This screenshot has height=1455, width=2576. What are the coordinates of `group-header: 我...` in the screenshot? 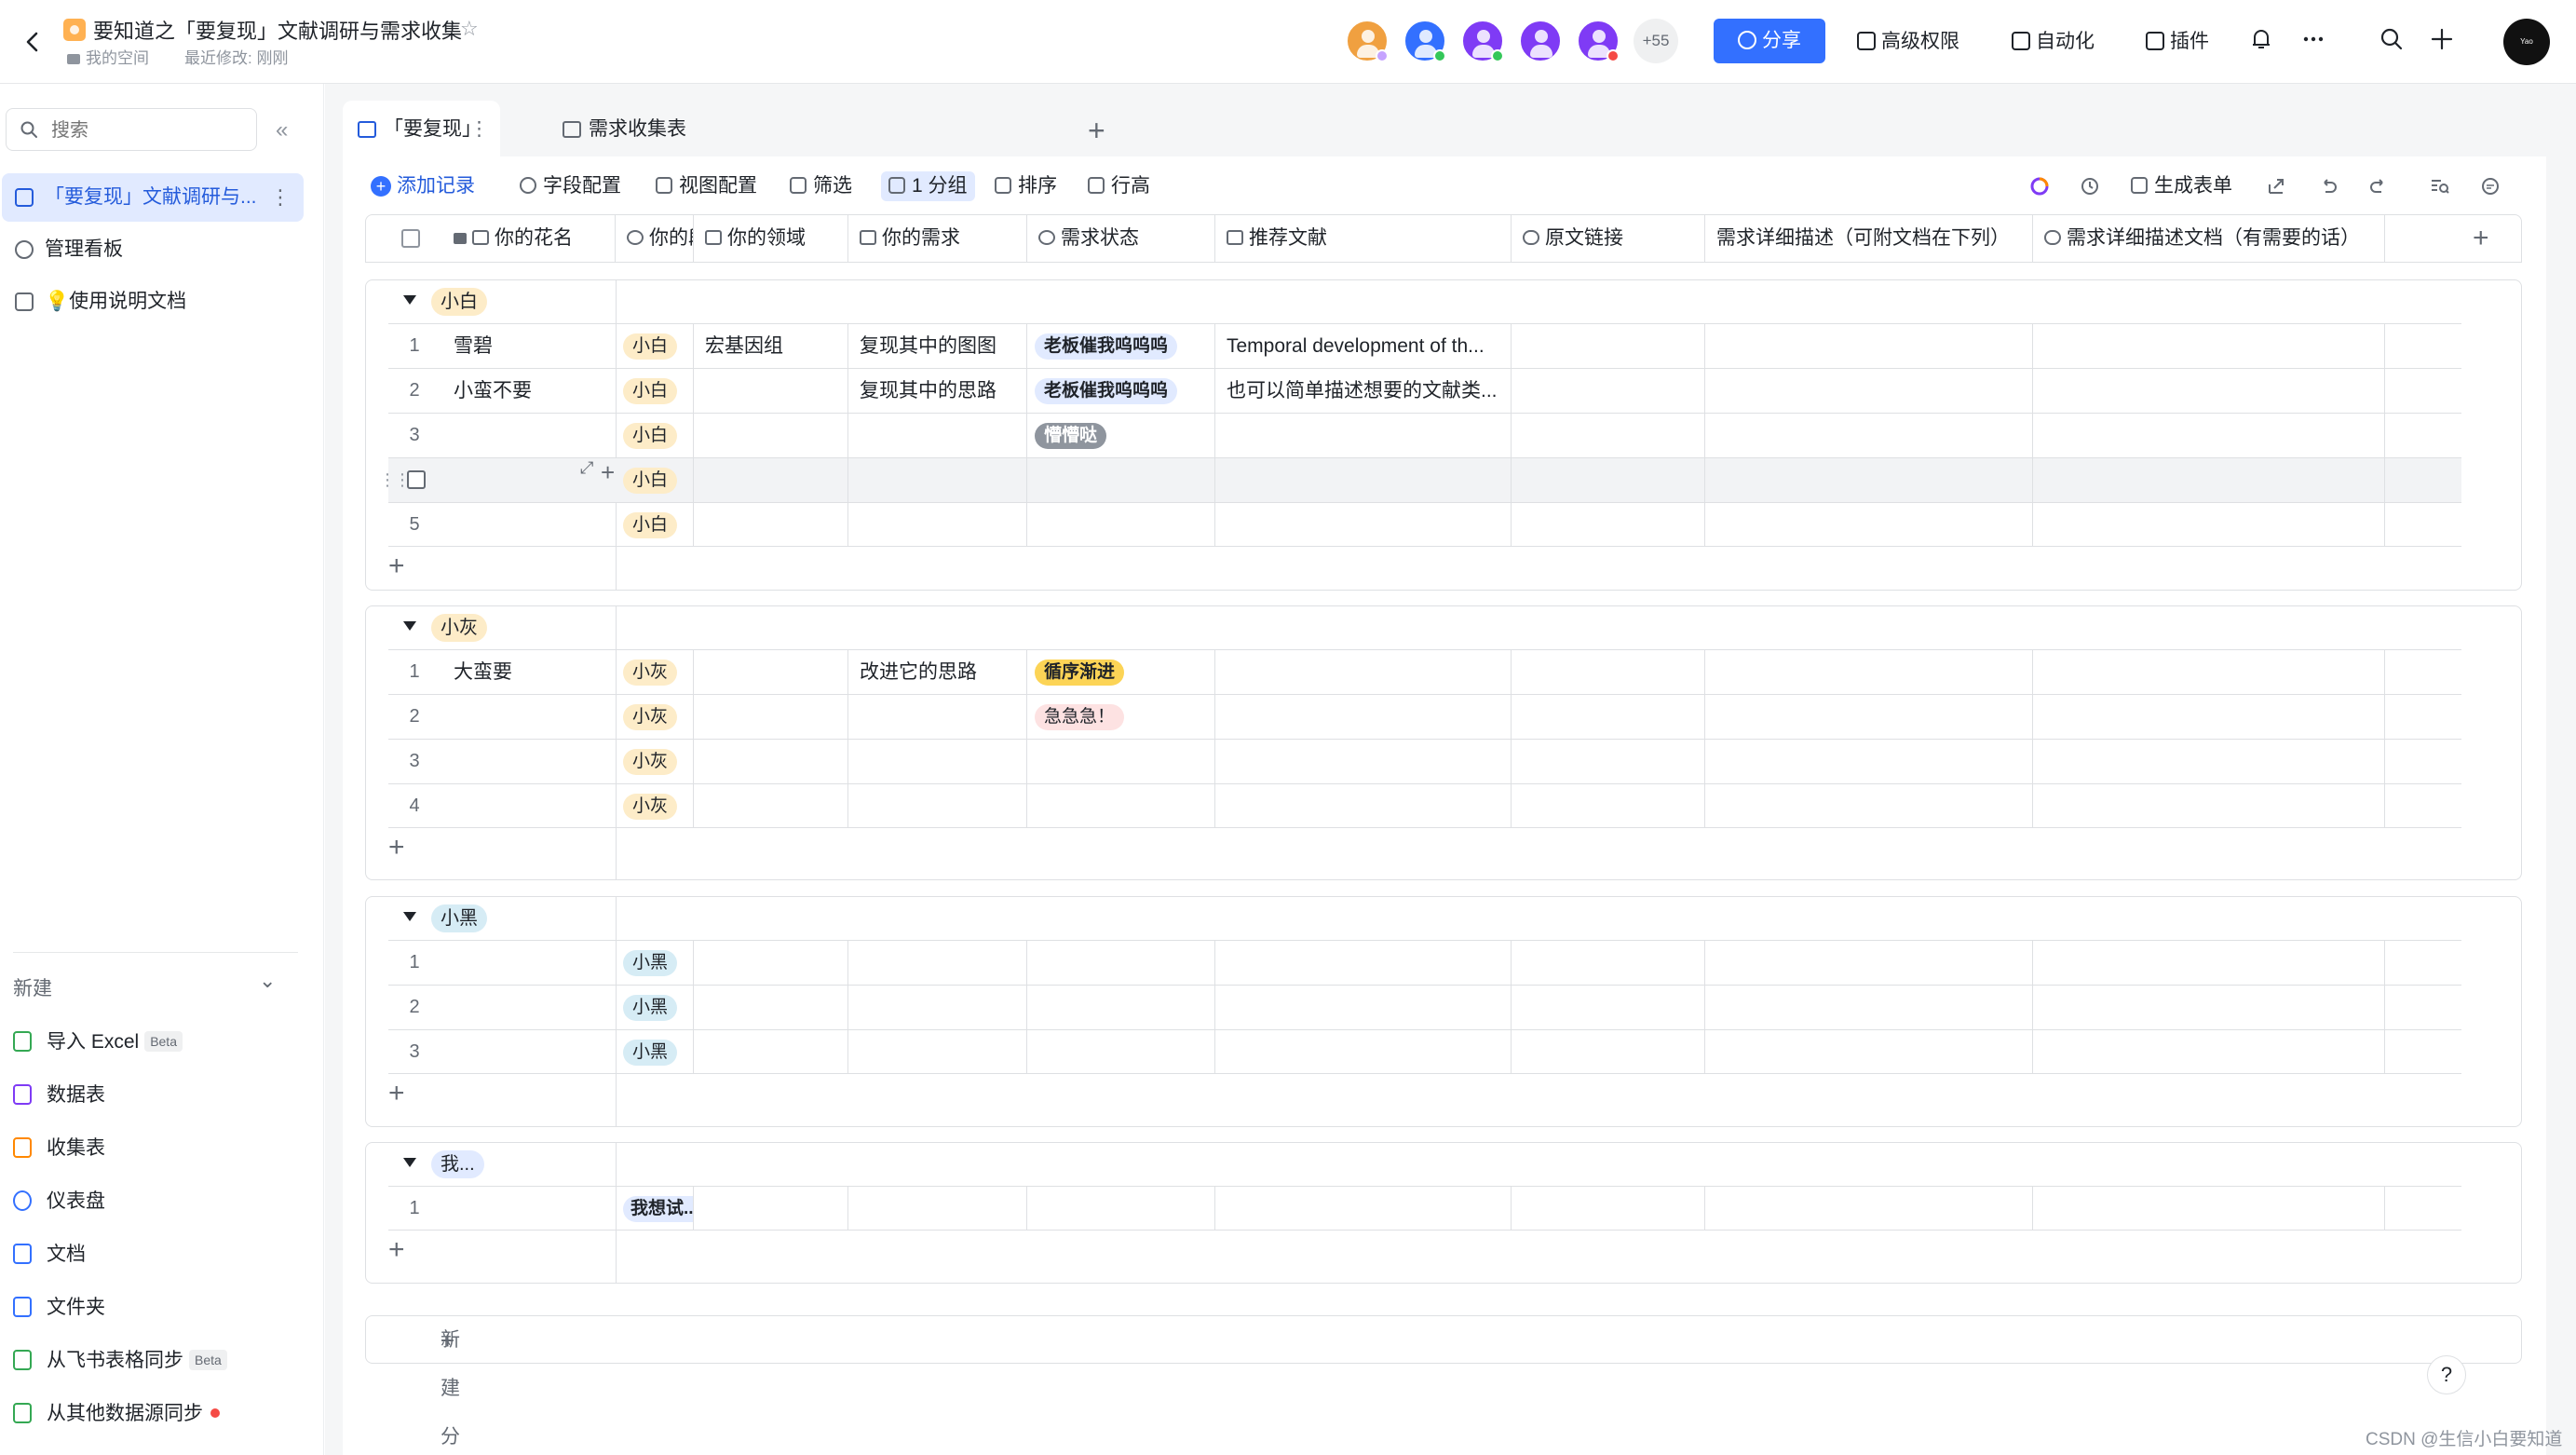 It's located at (491, 1164).